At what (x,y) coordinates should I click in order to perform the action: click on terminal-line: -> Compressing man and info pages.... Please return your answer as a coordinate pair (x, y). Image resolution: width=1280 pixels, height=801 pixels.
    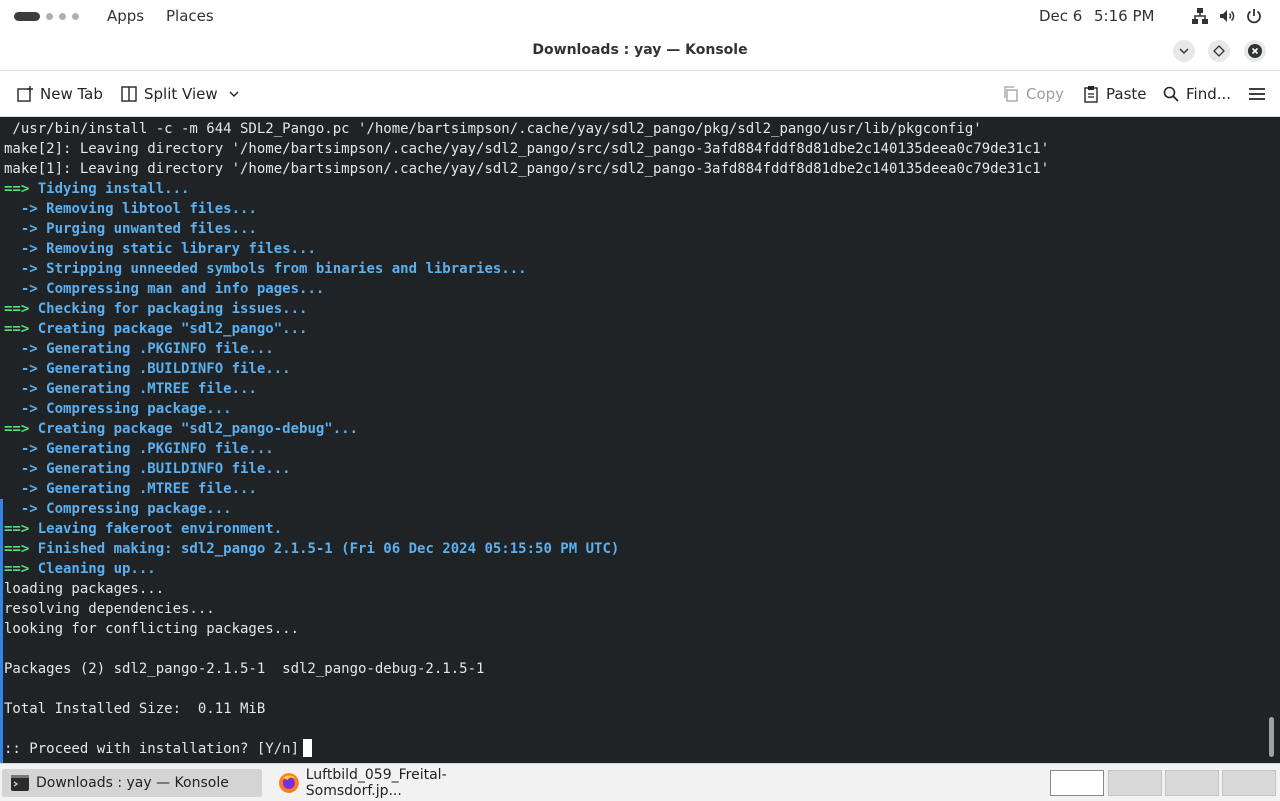
    Looking at the image, I should click on (526, 289).